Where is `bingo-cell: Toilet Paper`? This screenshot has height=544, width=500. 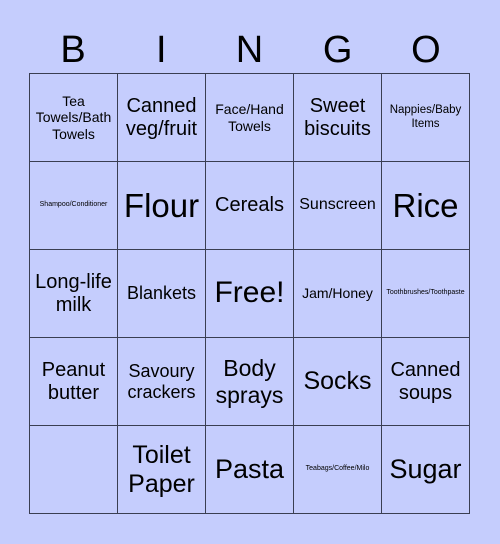
bingo-cell: Toilet Paper is located at coordinates (162, 470).